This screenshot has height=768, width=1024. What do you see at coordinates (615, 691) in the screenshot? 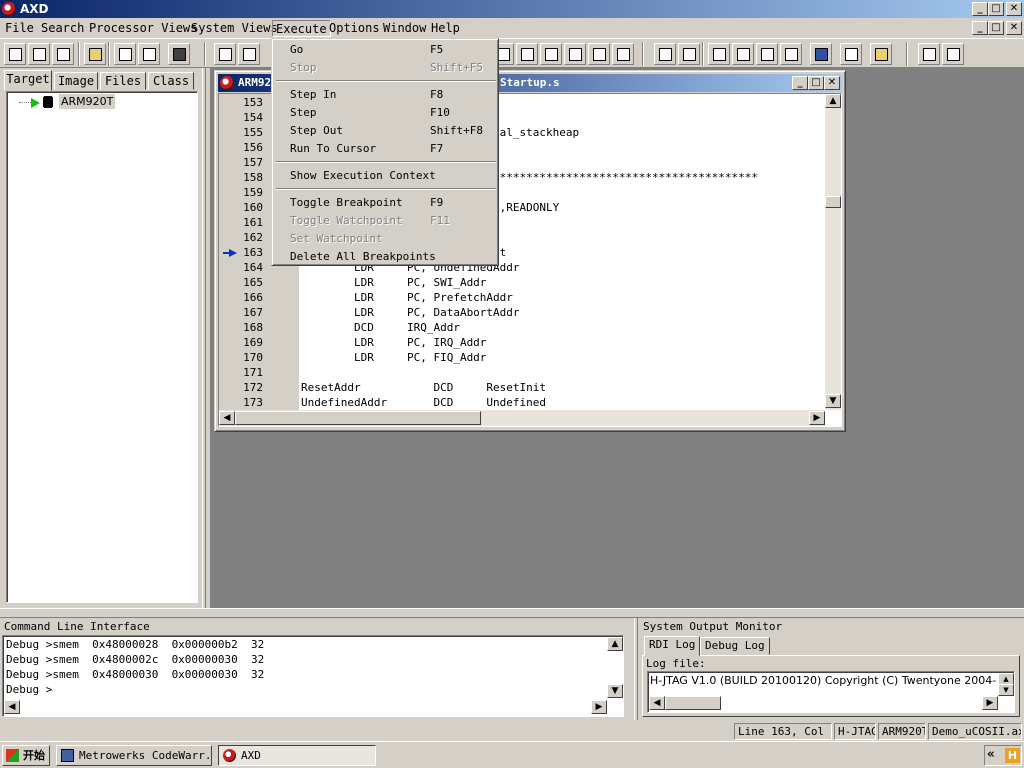
I see `cli-scroll-down-button: ▼` at bounding box center [615, 691].